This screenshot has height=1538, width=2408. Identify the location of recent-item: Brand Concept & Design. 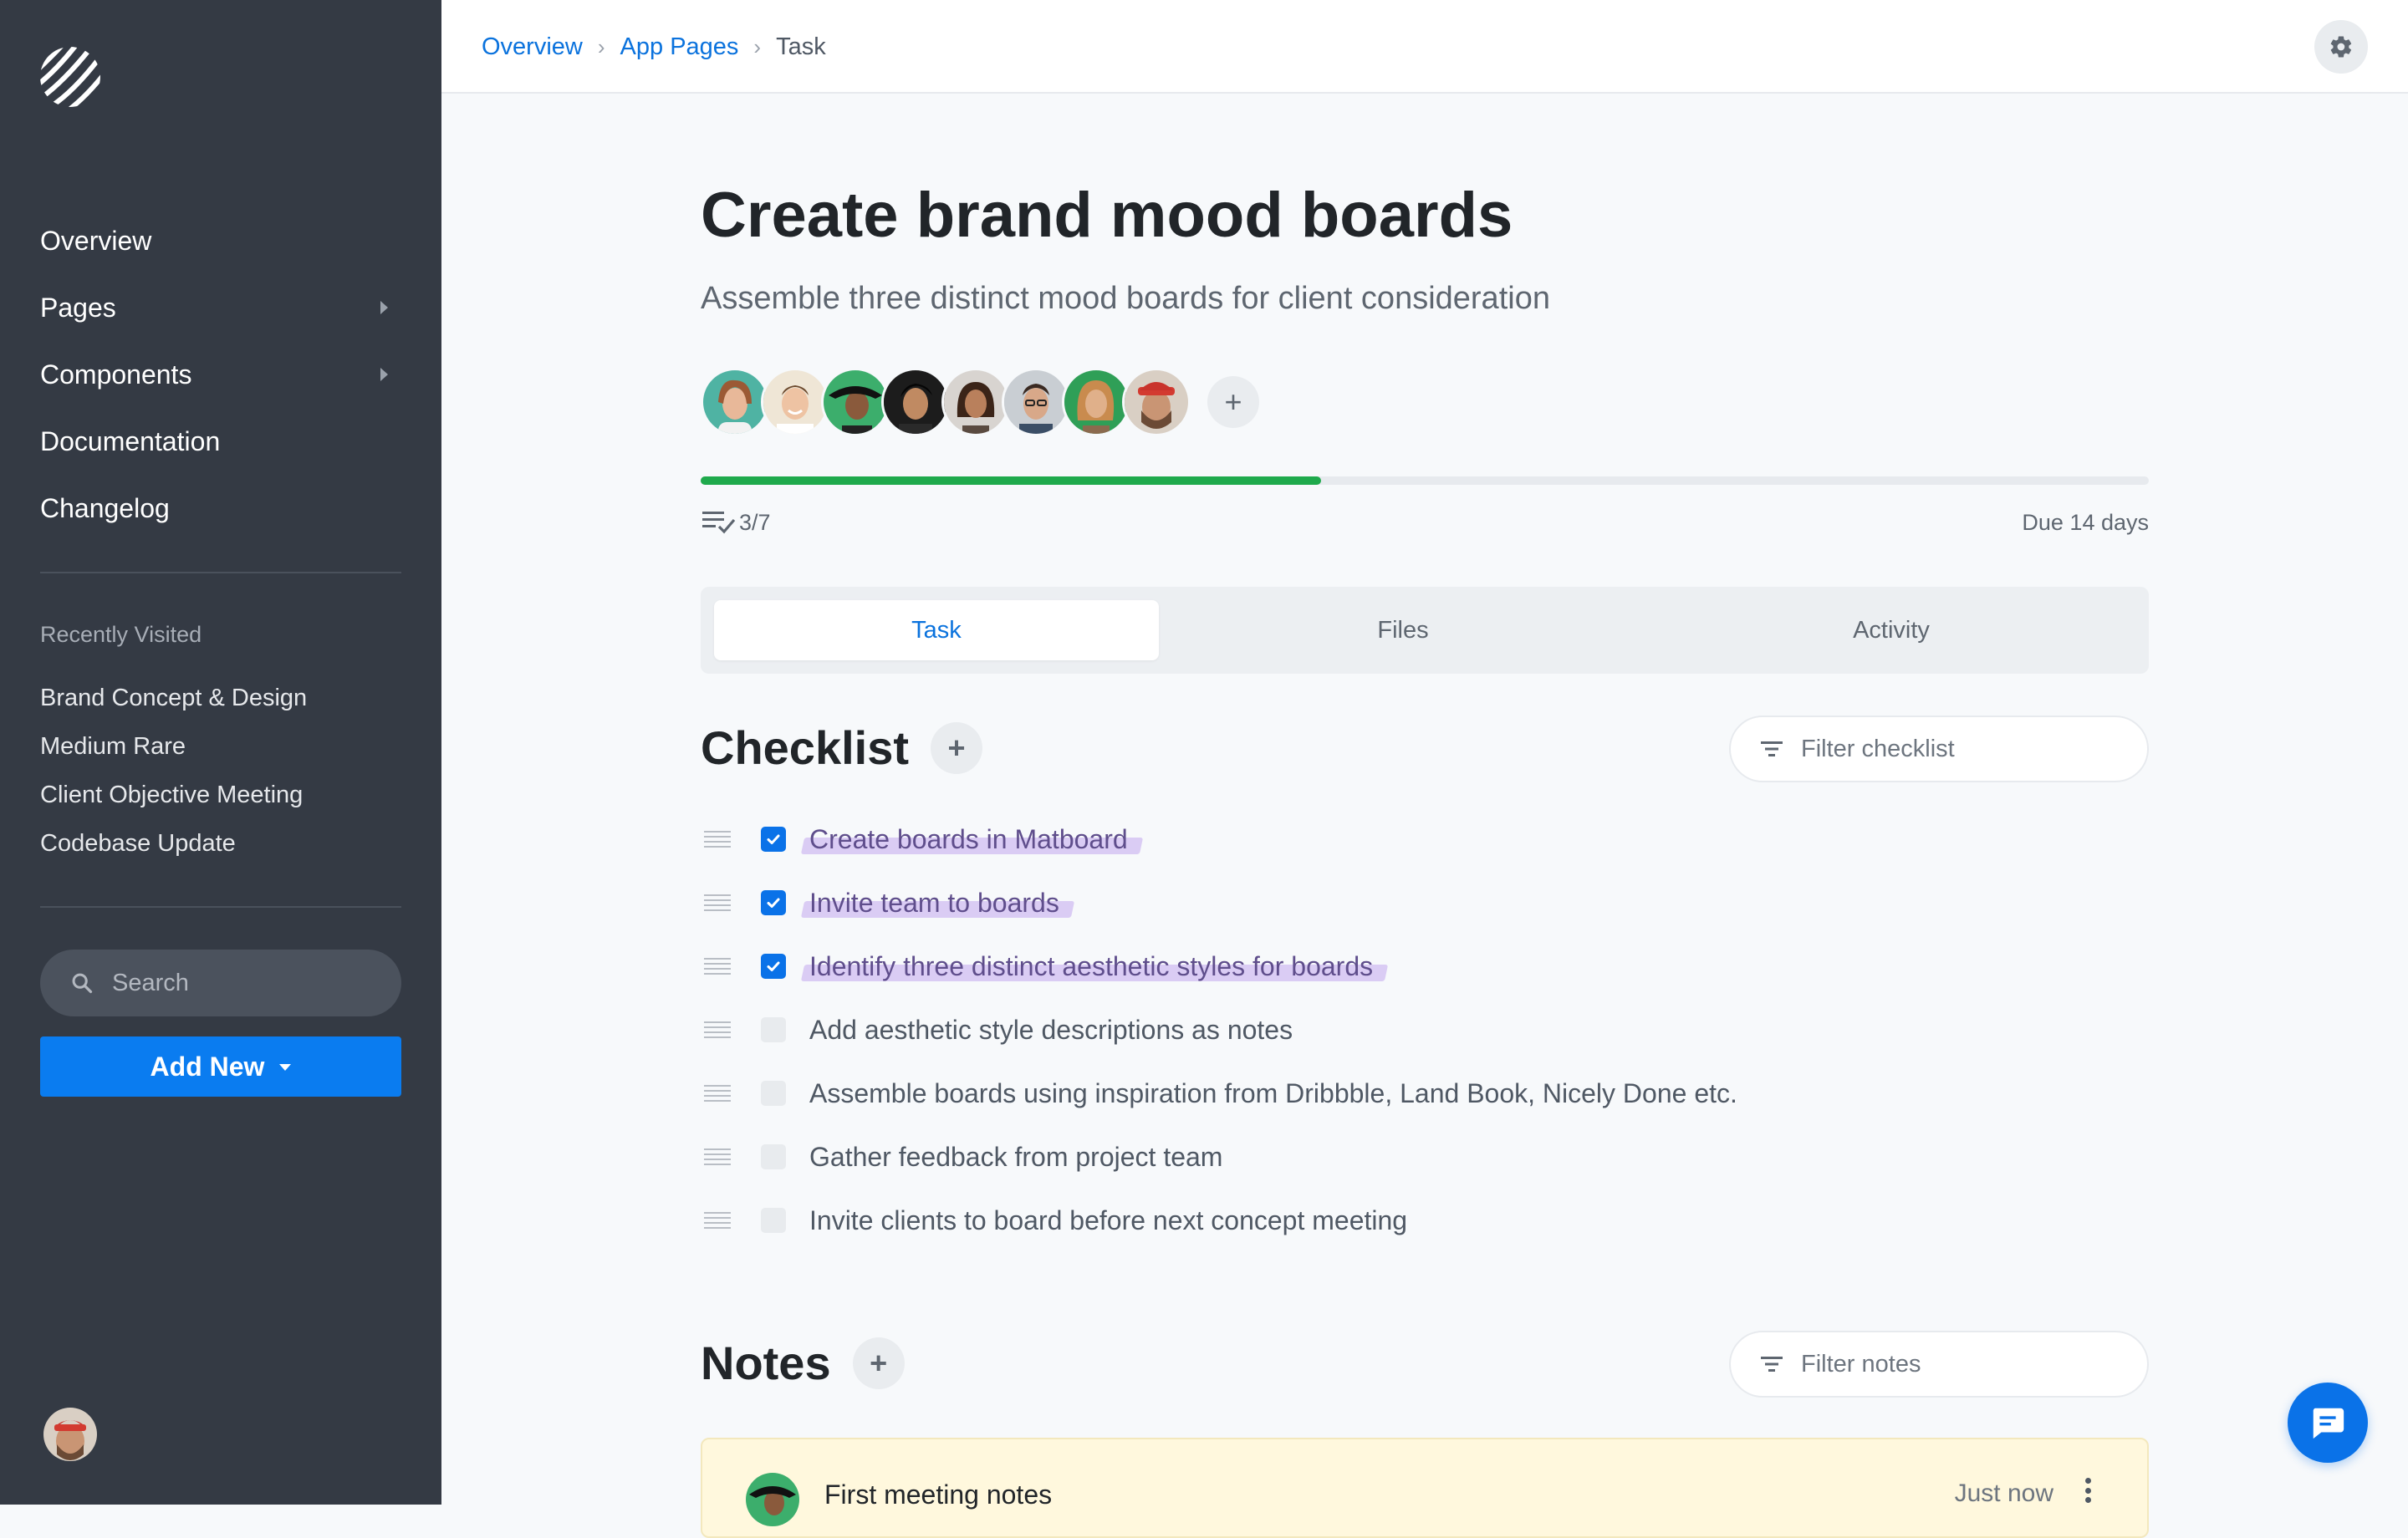
(220, 698).